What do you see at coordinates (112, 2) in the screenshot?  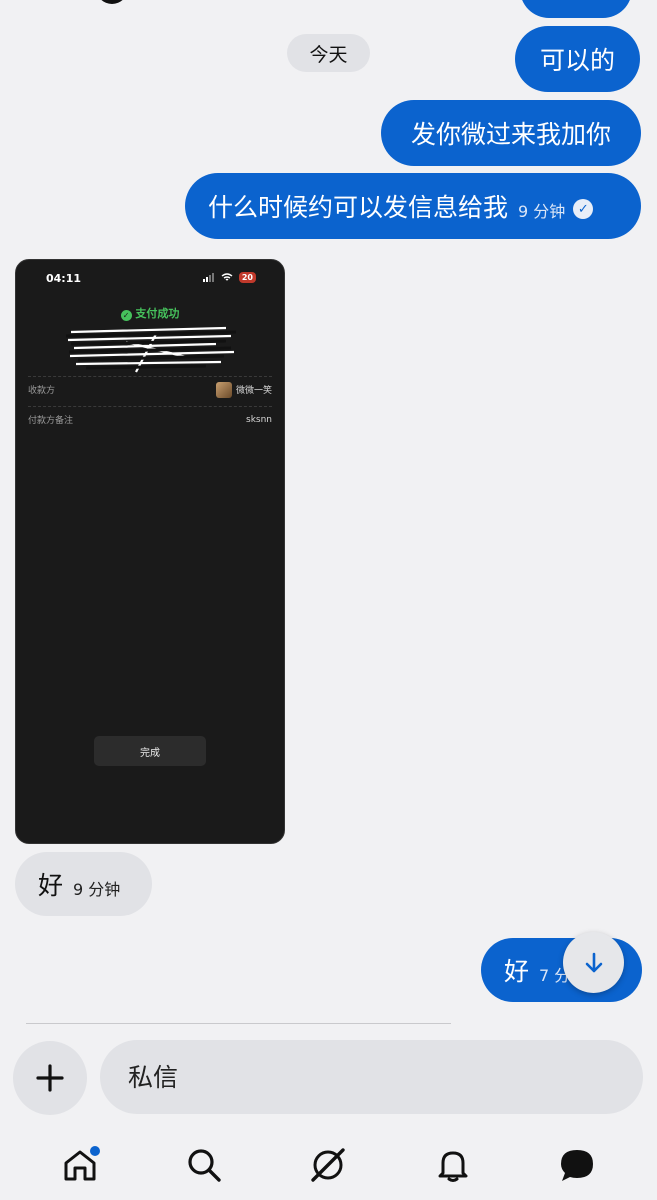 I see `avatar-remnant` at bounding box center [112, 2].